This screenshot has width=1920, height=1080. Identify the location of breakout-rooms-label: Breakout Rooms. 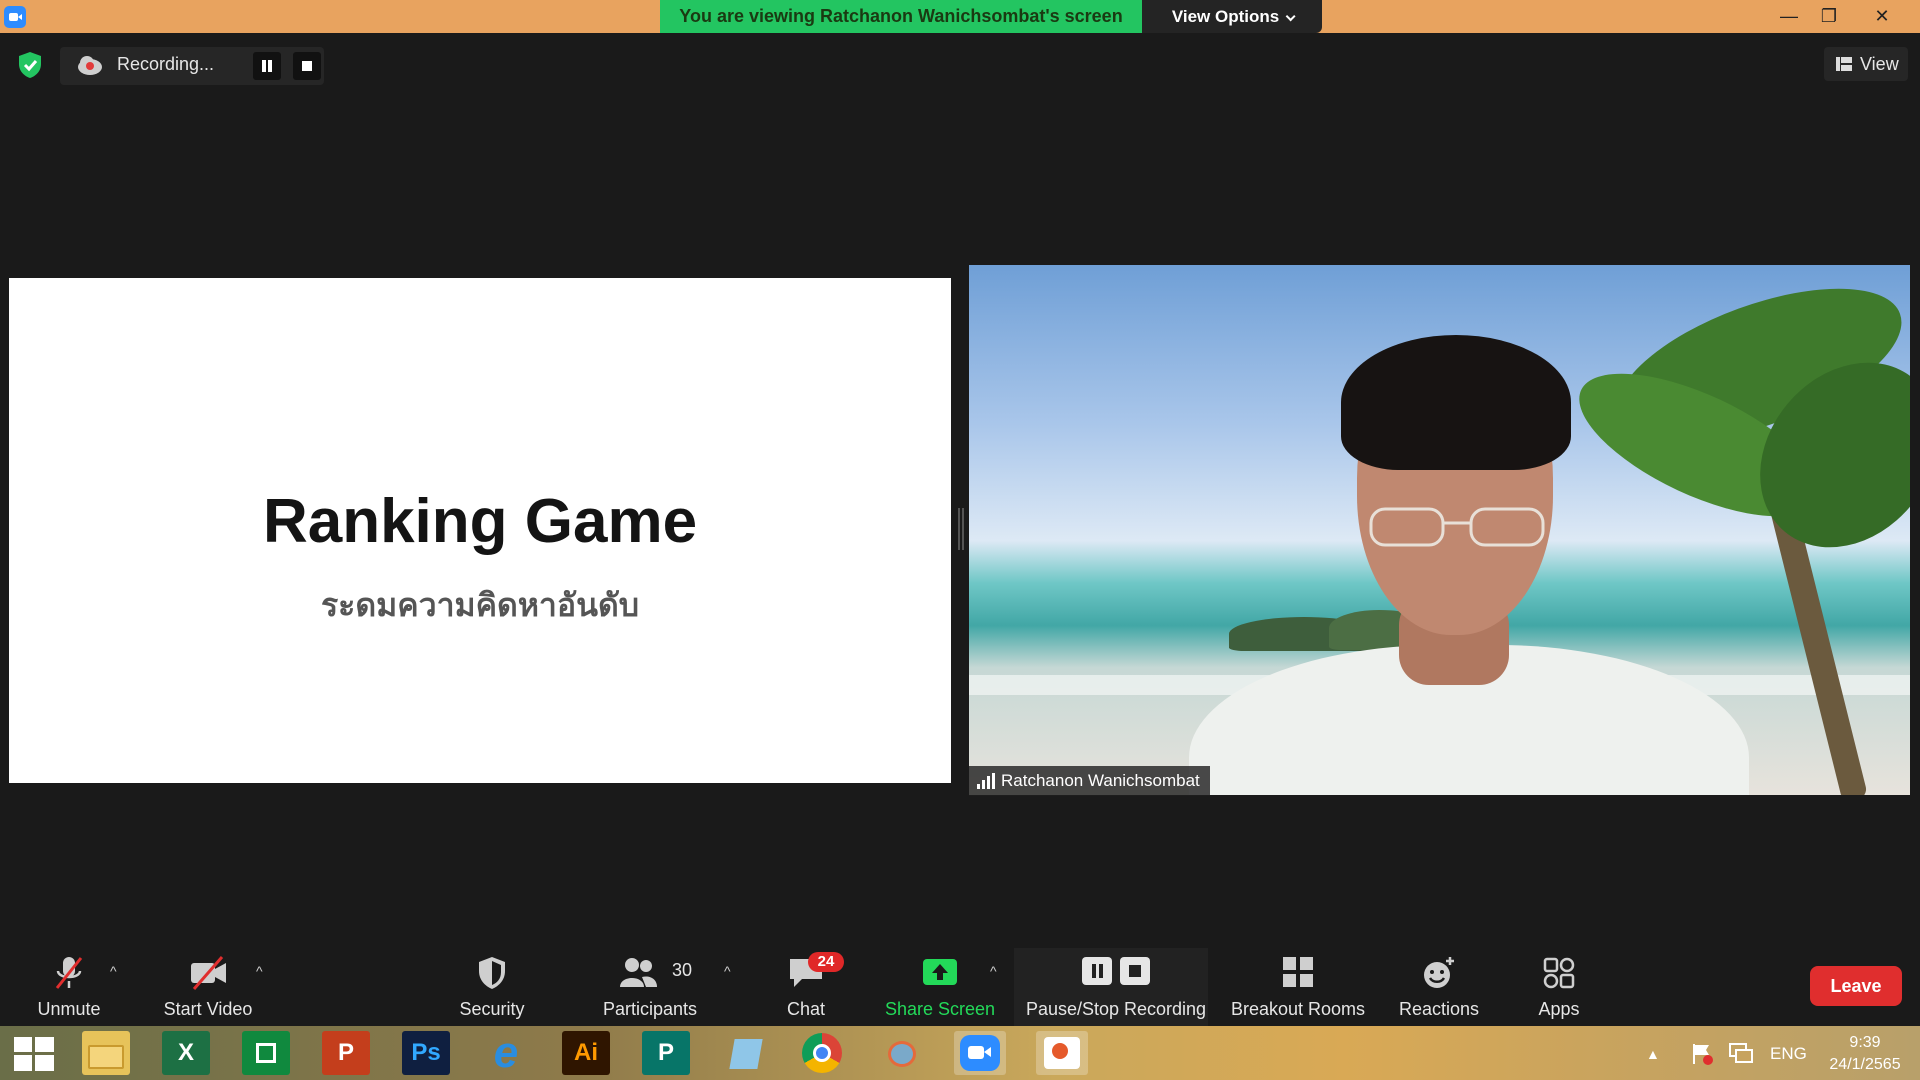
(1298, 1009).